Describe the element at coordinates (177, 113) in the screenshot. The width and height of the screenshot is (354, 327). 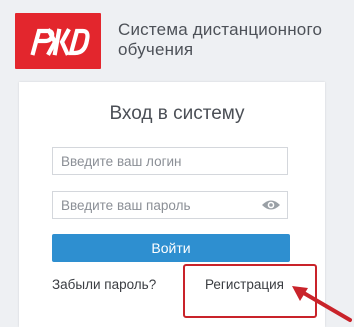
I see `login-heading: Вход в систему` at that location.